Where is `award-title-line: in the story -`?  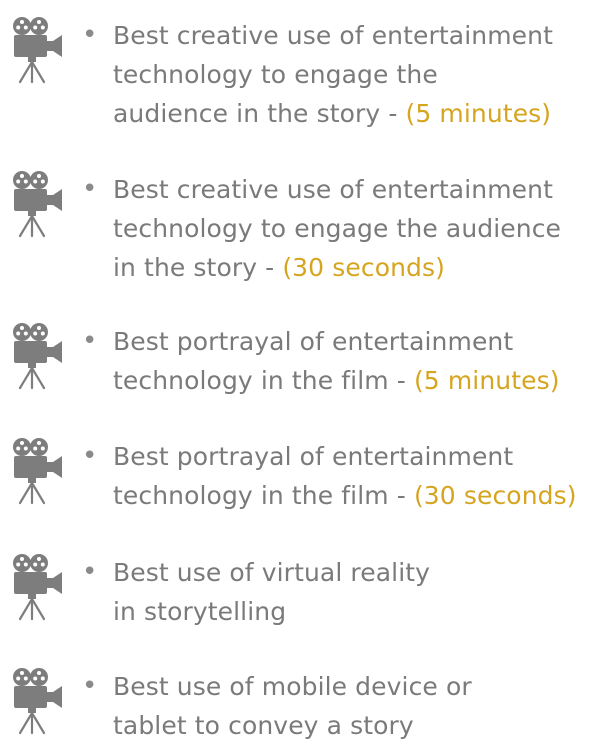 award-title-line: in the story - is located at coordinates (198, 267).